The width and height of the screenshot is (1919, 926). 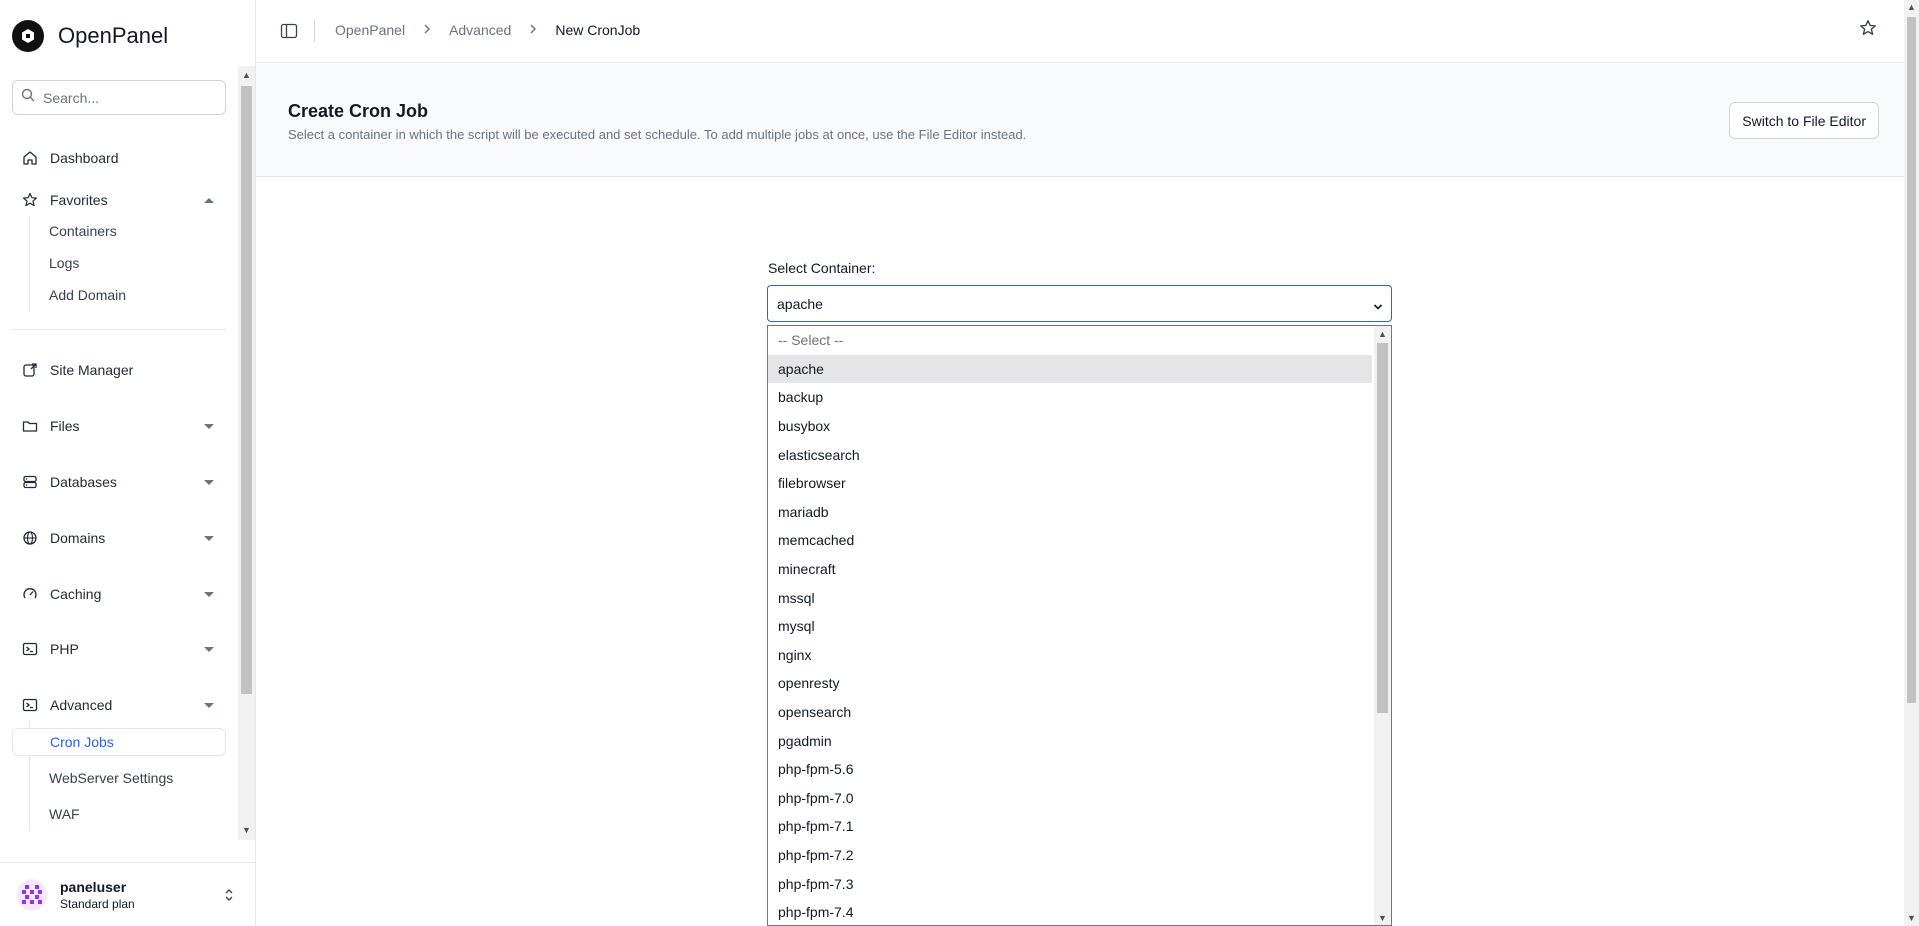 I want to click on sidebar-divider, so click(x=119, y=329).